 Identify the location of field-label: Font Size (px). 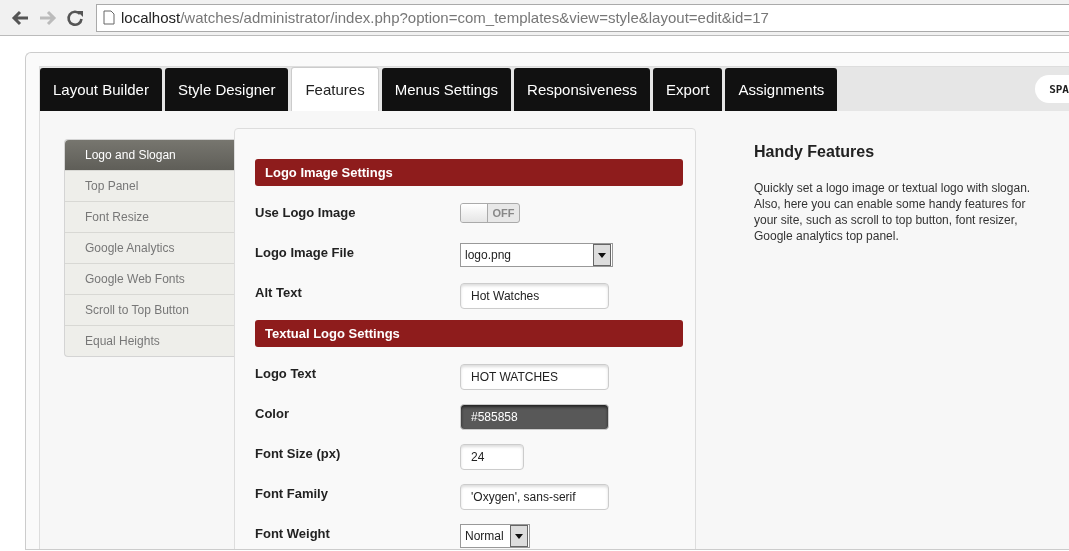
(298, 454).